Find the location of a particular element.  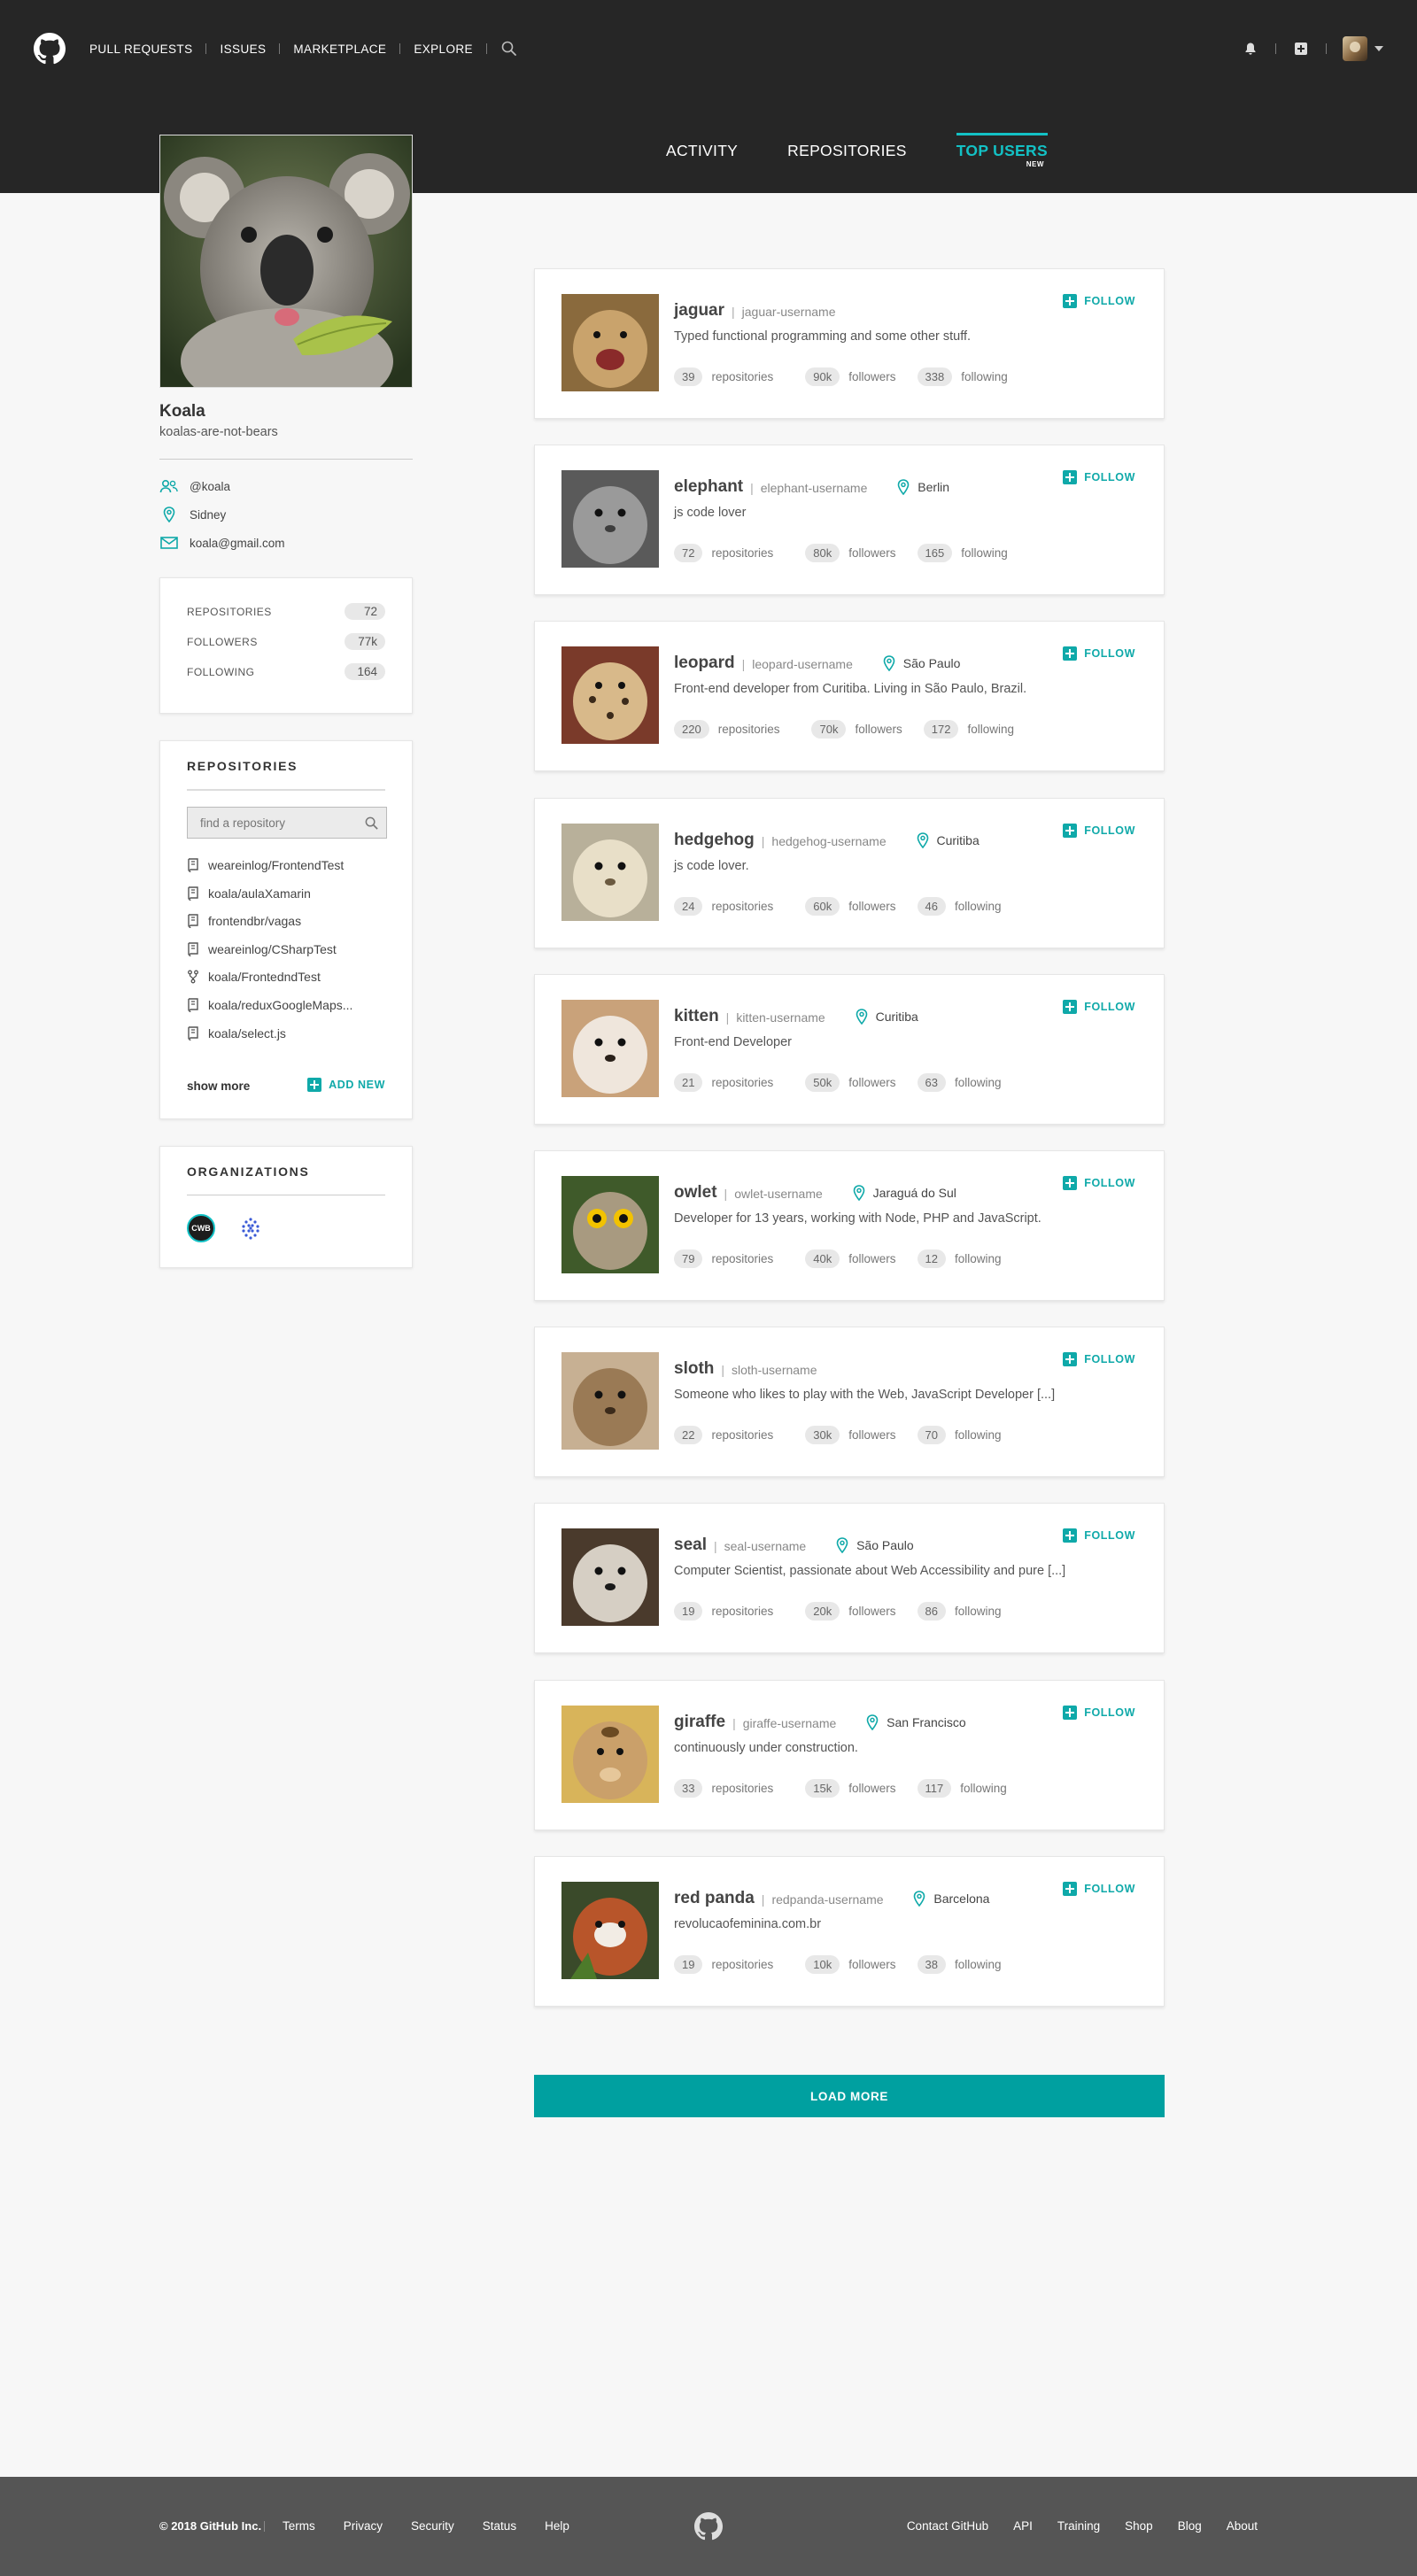

repo-list-item: weareinlog/CSharpTest is located at coordinates (262, 949).